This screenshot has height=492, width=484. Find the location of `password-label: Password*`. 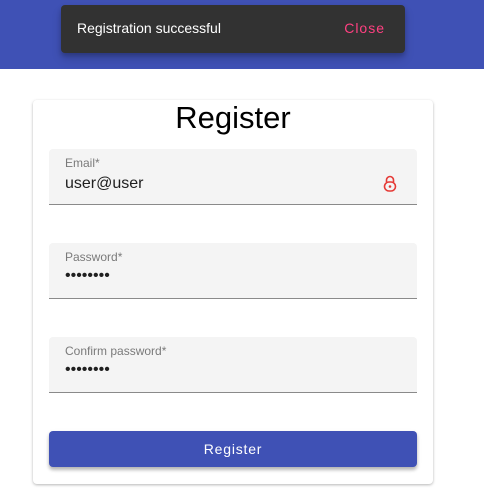

password-label: Password* is located at coordinates (94, 257).